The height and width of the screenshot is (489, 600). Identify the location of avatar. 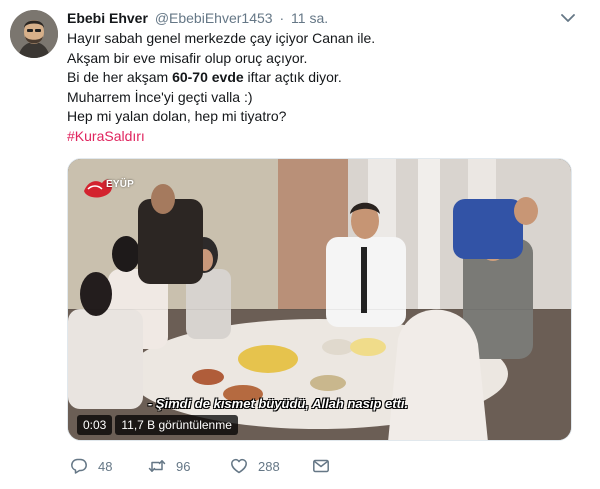
(34, 34).